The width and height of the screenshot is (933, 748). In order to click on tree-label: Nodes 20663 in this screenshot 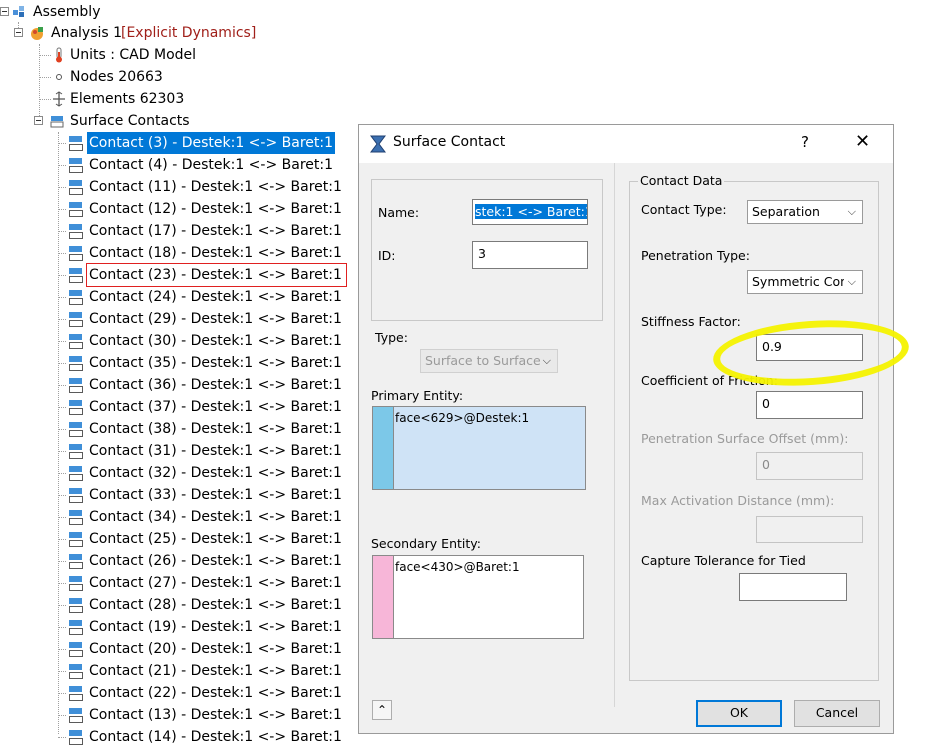, I will do `click(116, 77)`.